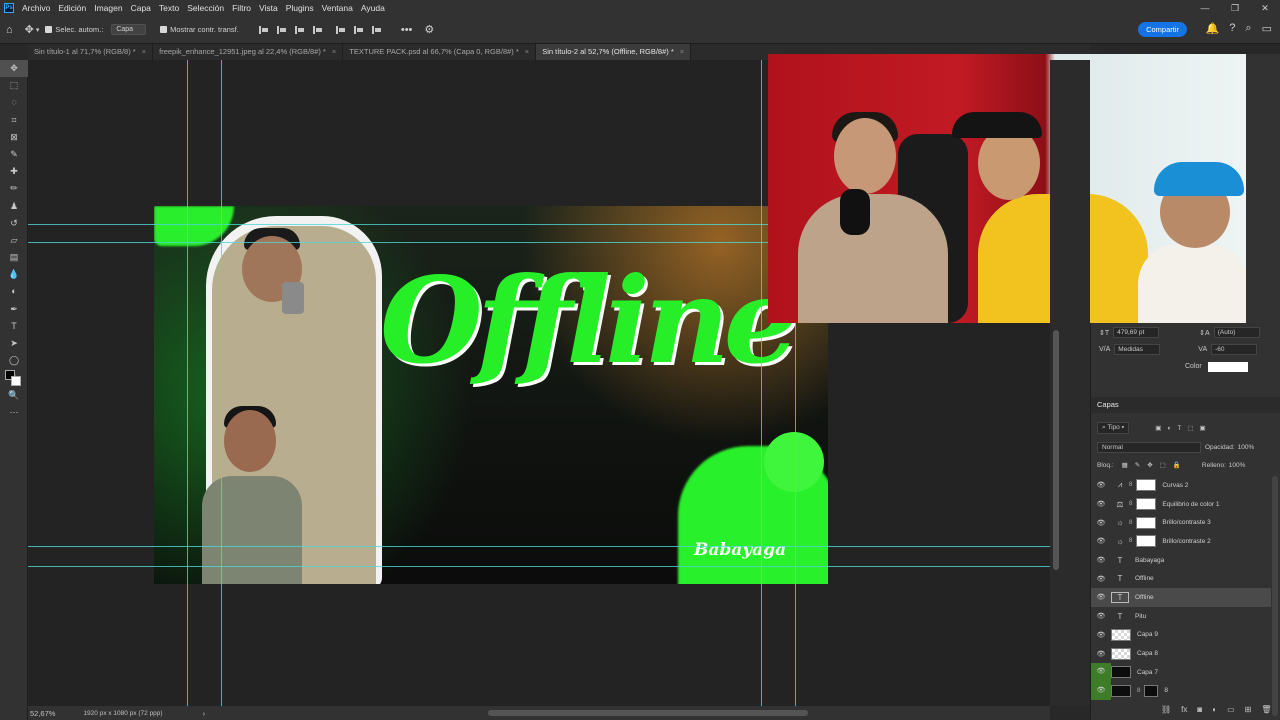 The width and height of the screenshot is (1280, 720). I want to click on menu-imagen: Imagen, so click(108, 8).